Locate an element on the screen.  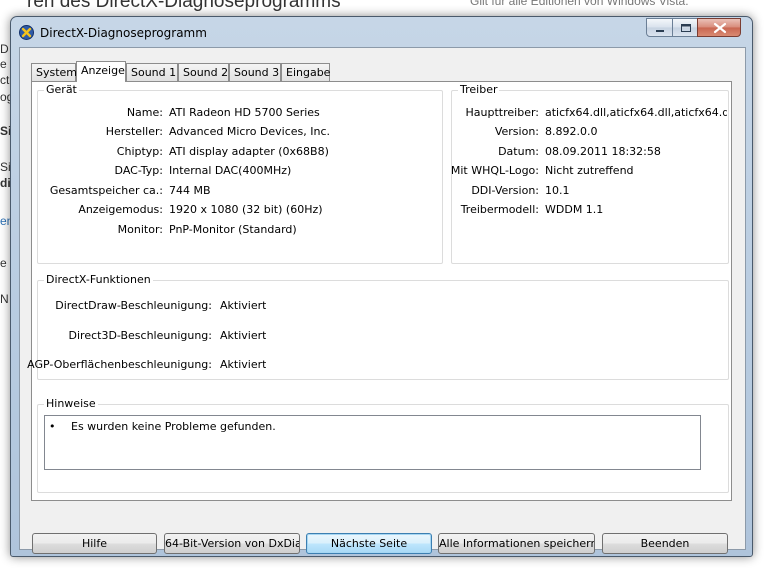
device-group-title: Gerät is located at coordinates (61, 89).